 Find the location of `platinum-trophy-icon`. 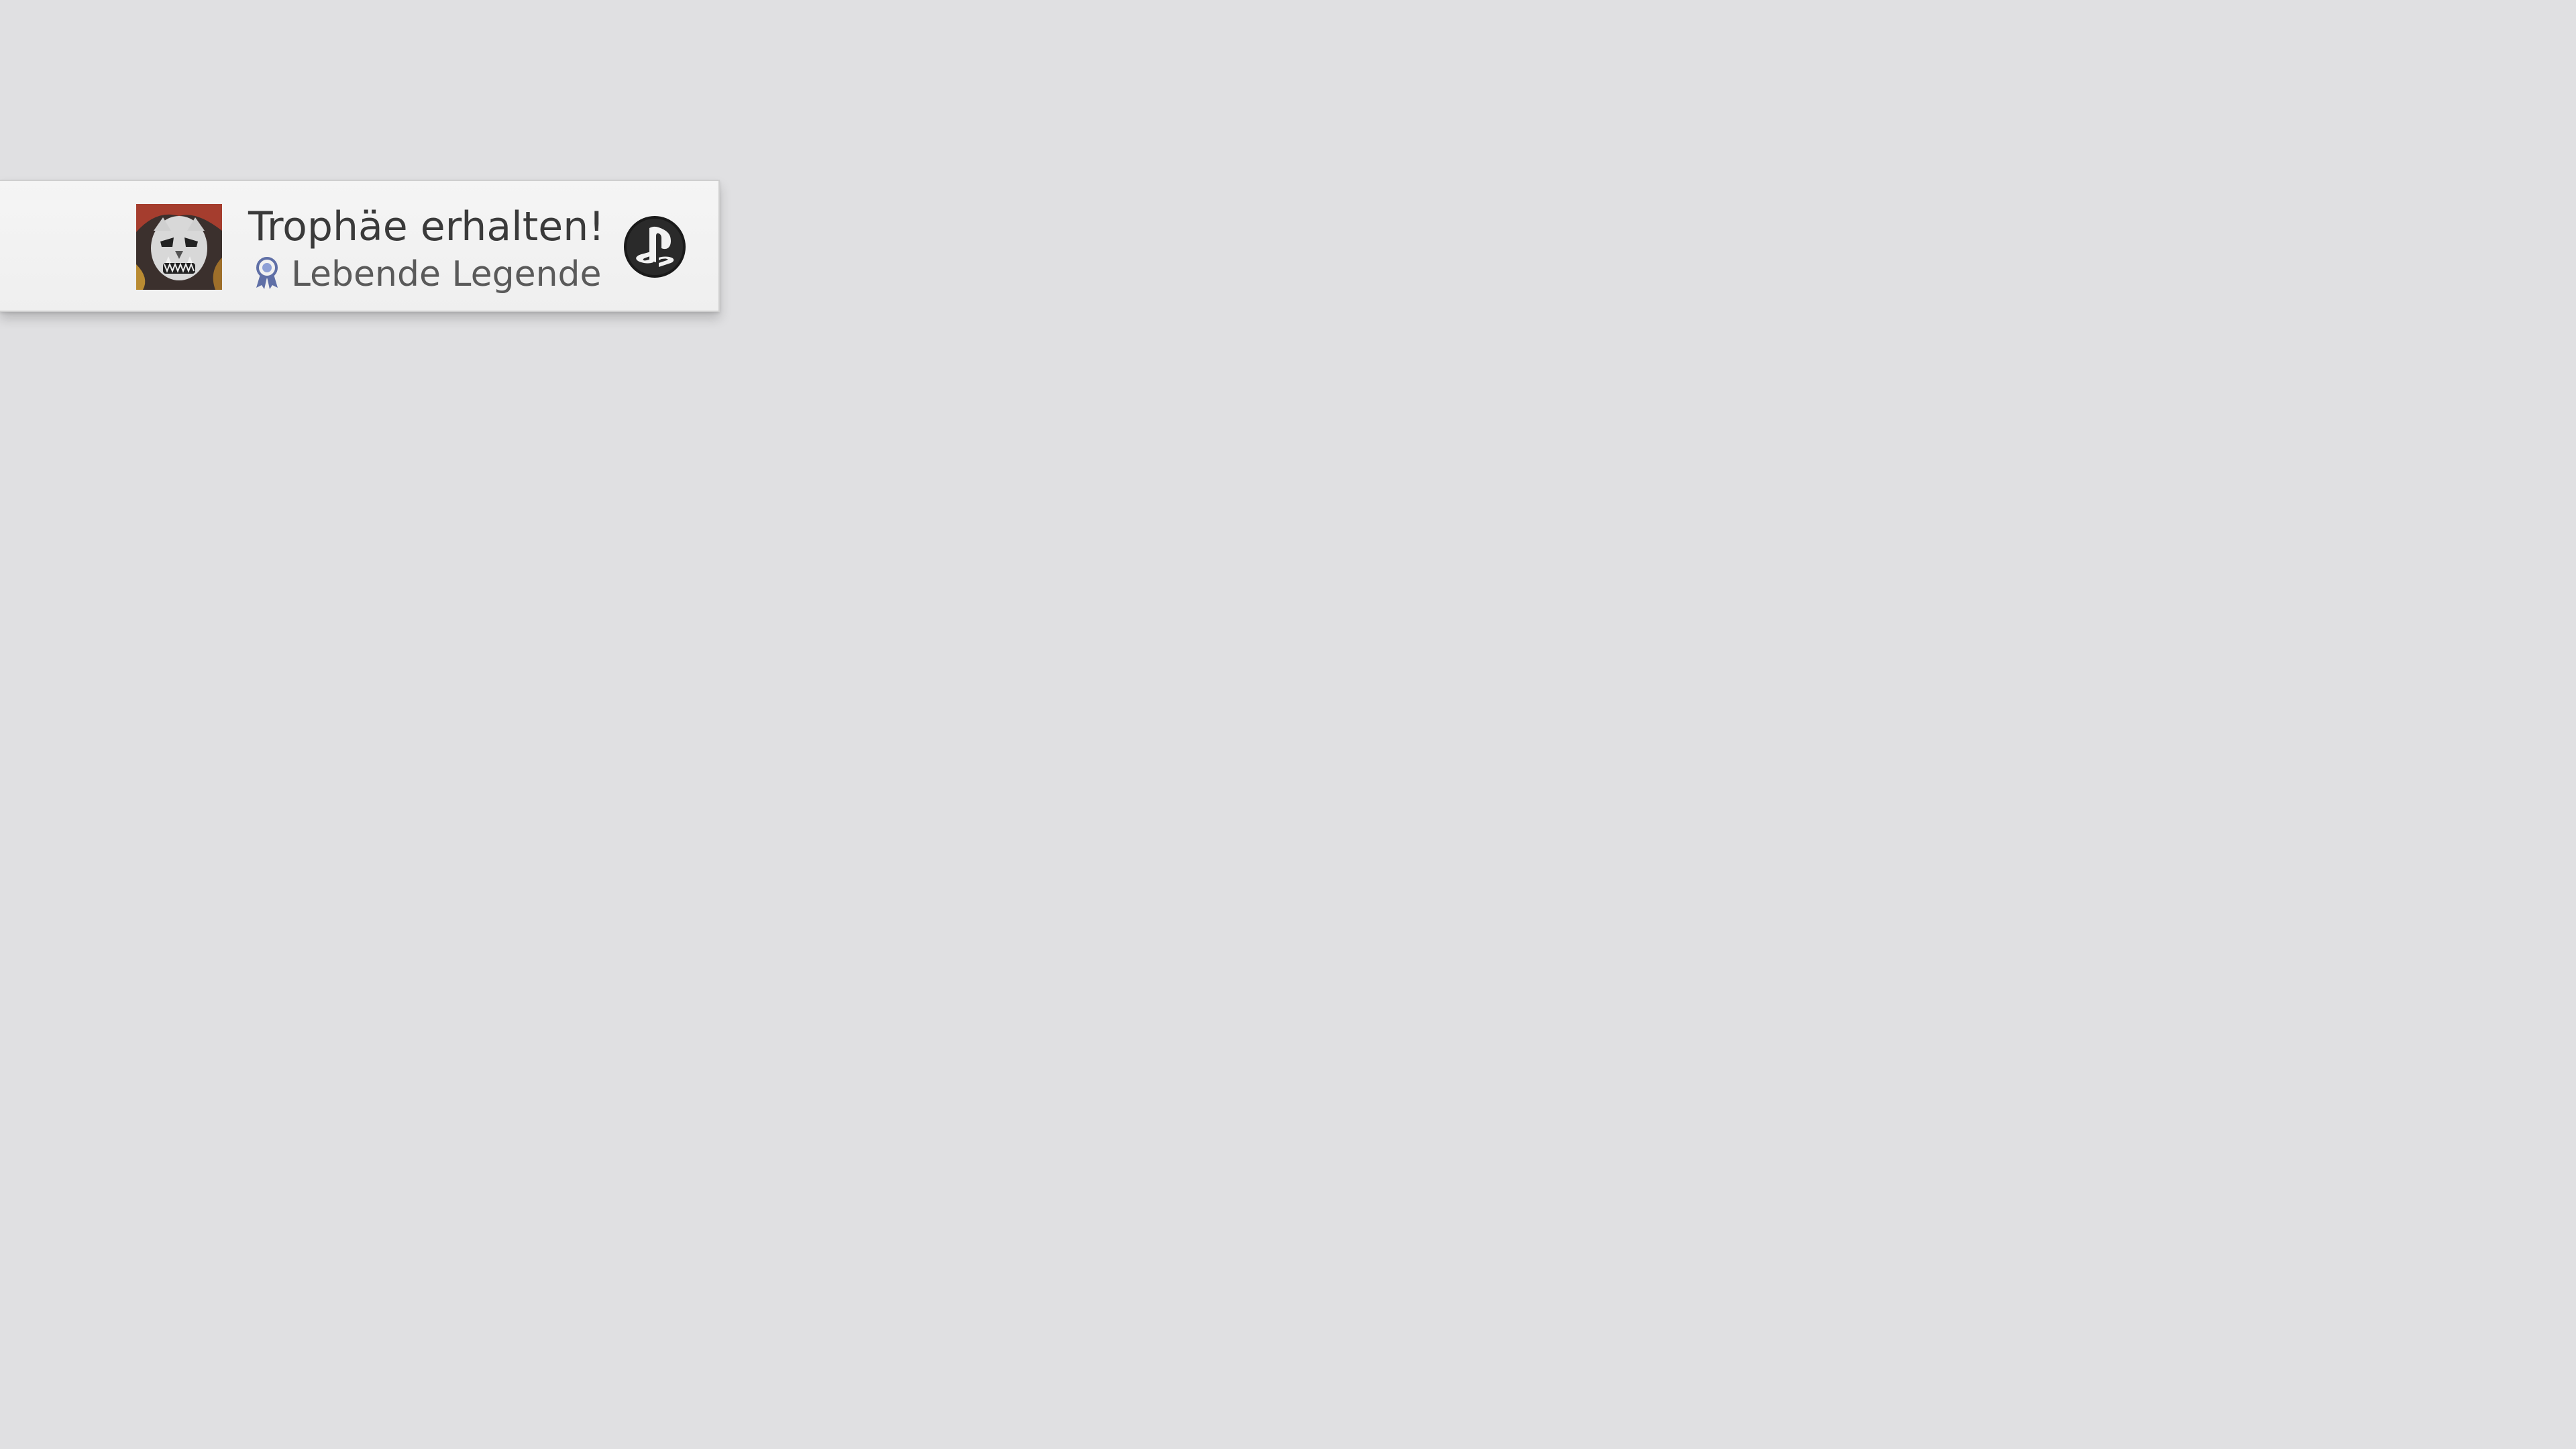

platinum-trophy-icon is located at coordinates (269, 274).